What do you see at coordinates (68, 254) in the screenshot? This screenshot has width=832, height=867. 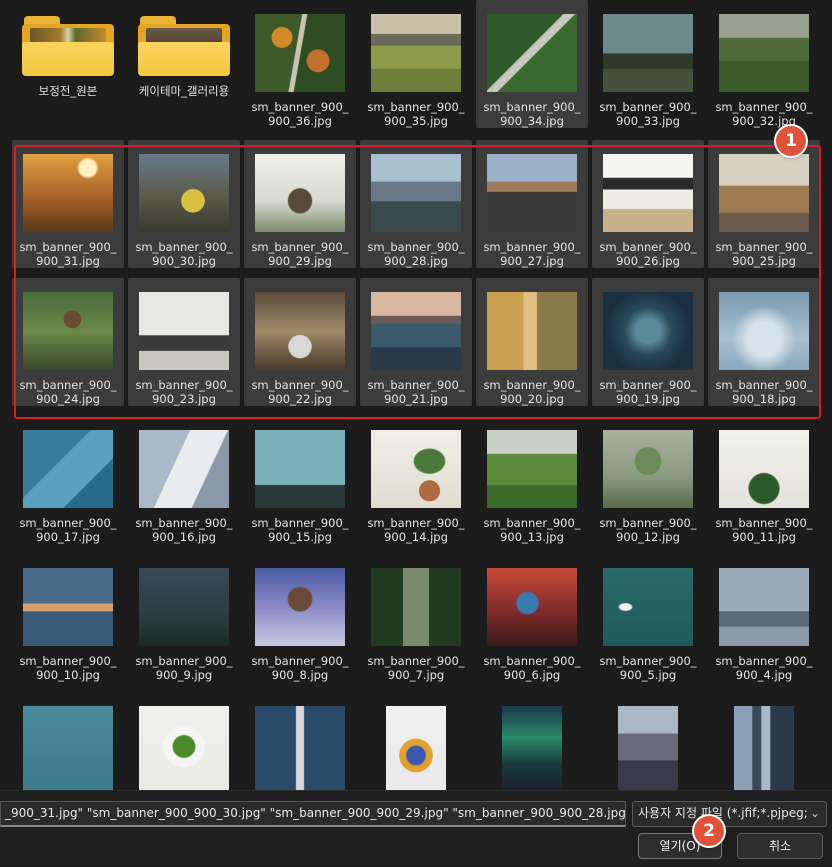 I see `file-label: sm_banner_900_900_31.jpg` at bounding box center [68, 254].